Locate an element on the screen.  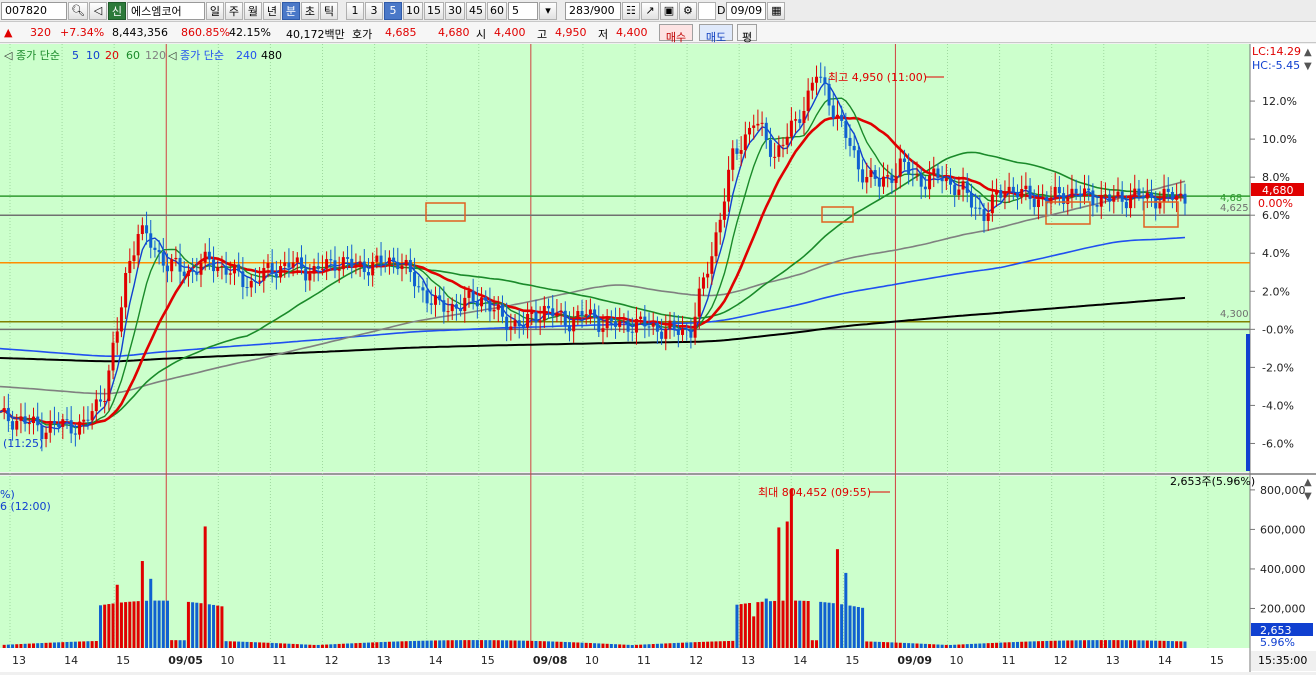
interval-60: 60 is located at coordinates (496, 10).